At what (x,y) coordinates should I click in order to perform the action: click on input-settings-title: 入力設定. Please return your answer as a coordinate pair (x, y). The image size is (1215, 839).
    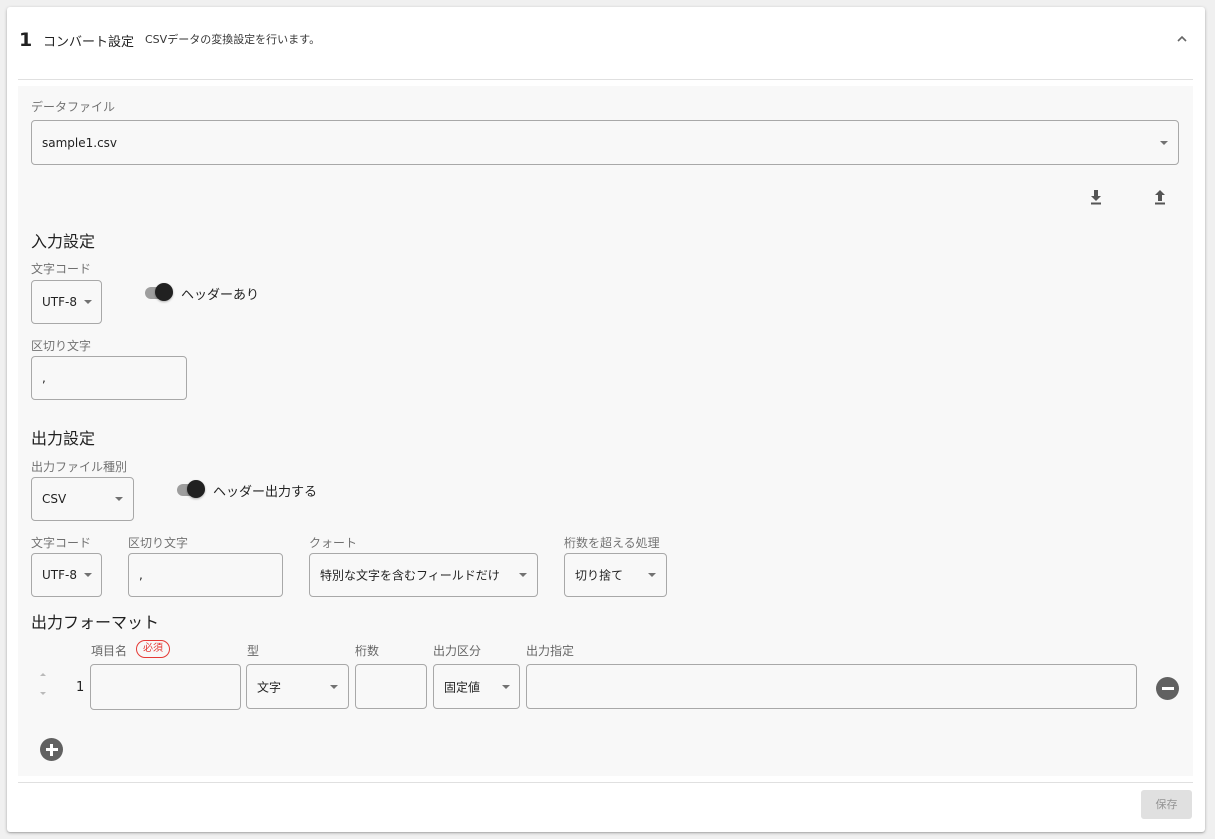
    Looking at the image, I should click on (63, 241).